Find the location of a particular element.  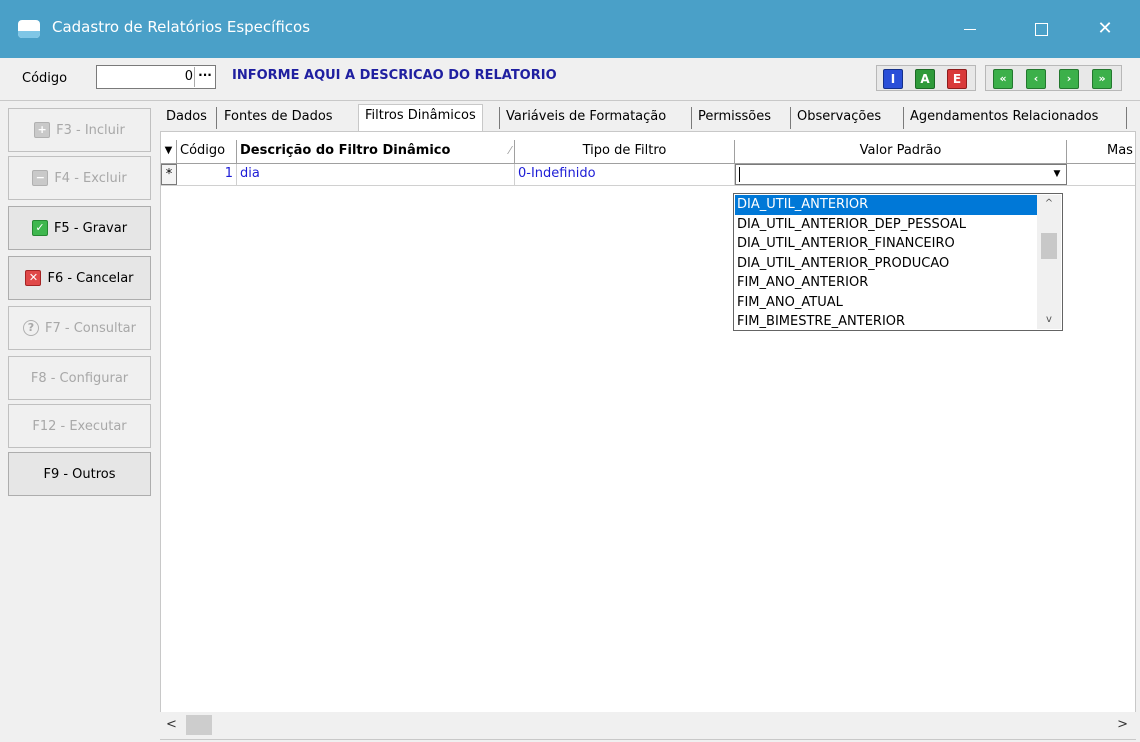

tab-permissoes: Permissões is located at coordinates (734, 116).